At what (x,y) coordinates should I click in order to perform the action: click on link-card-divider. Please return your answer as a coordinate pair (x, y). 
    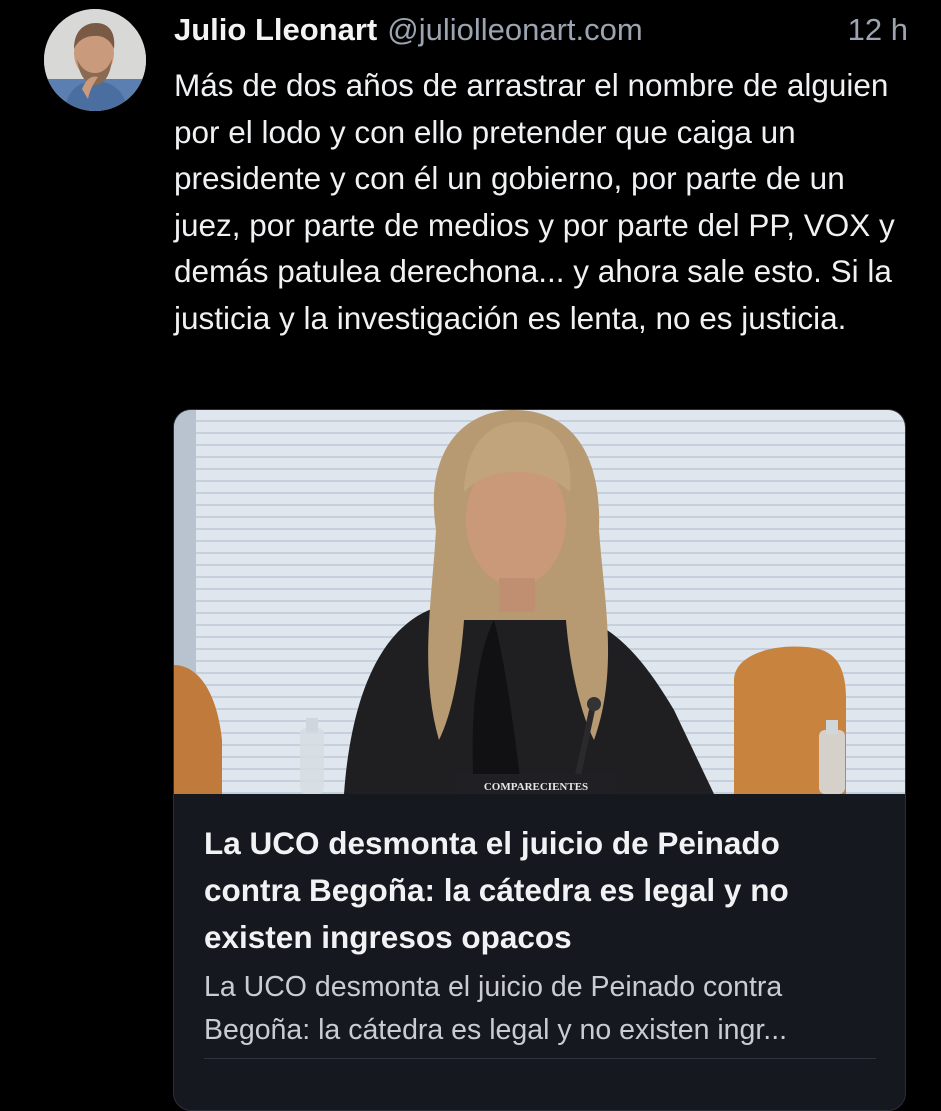
    Looking at the image, I should click on (540, 1058).